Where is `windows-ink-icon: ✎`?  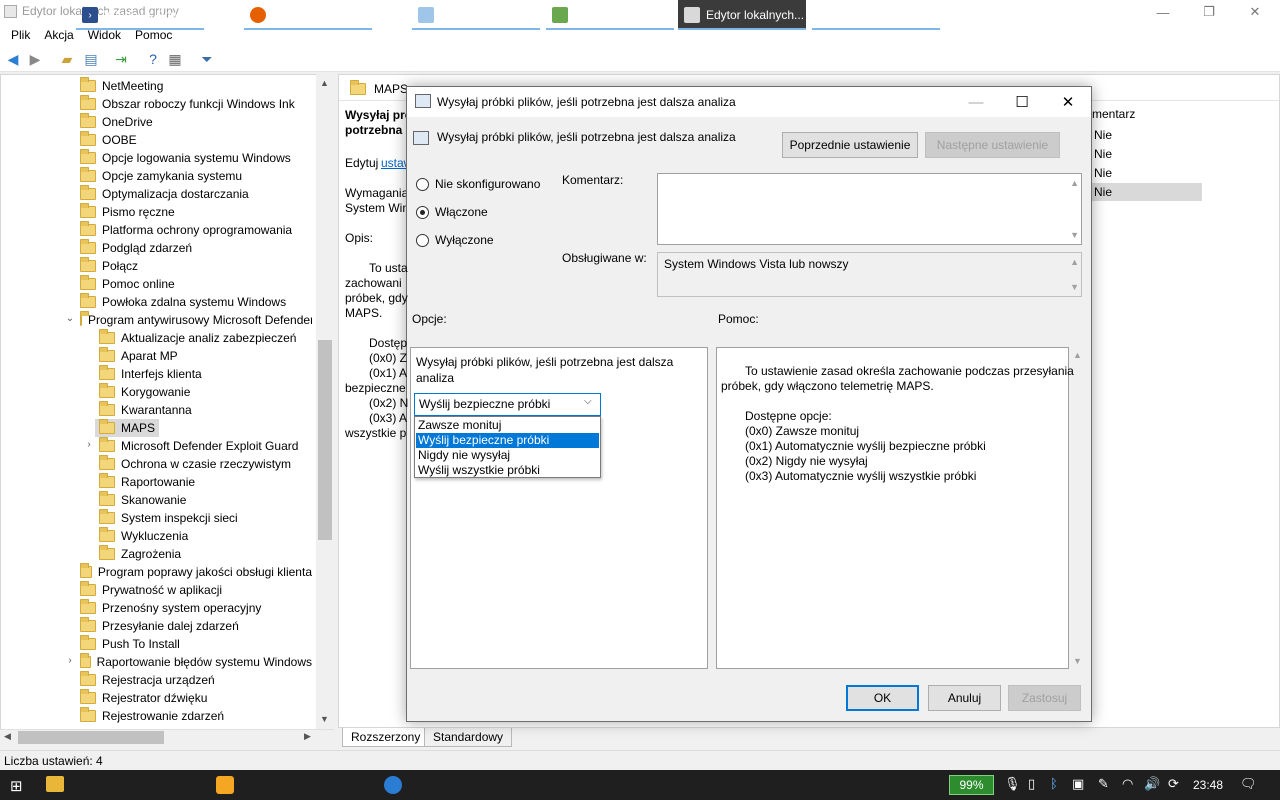
windows-ink-icon: ✎ is located at coordinates (1103, 784).